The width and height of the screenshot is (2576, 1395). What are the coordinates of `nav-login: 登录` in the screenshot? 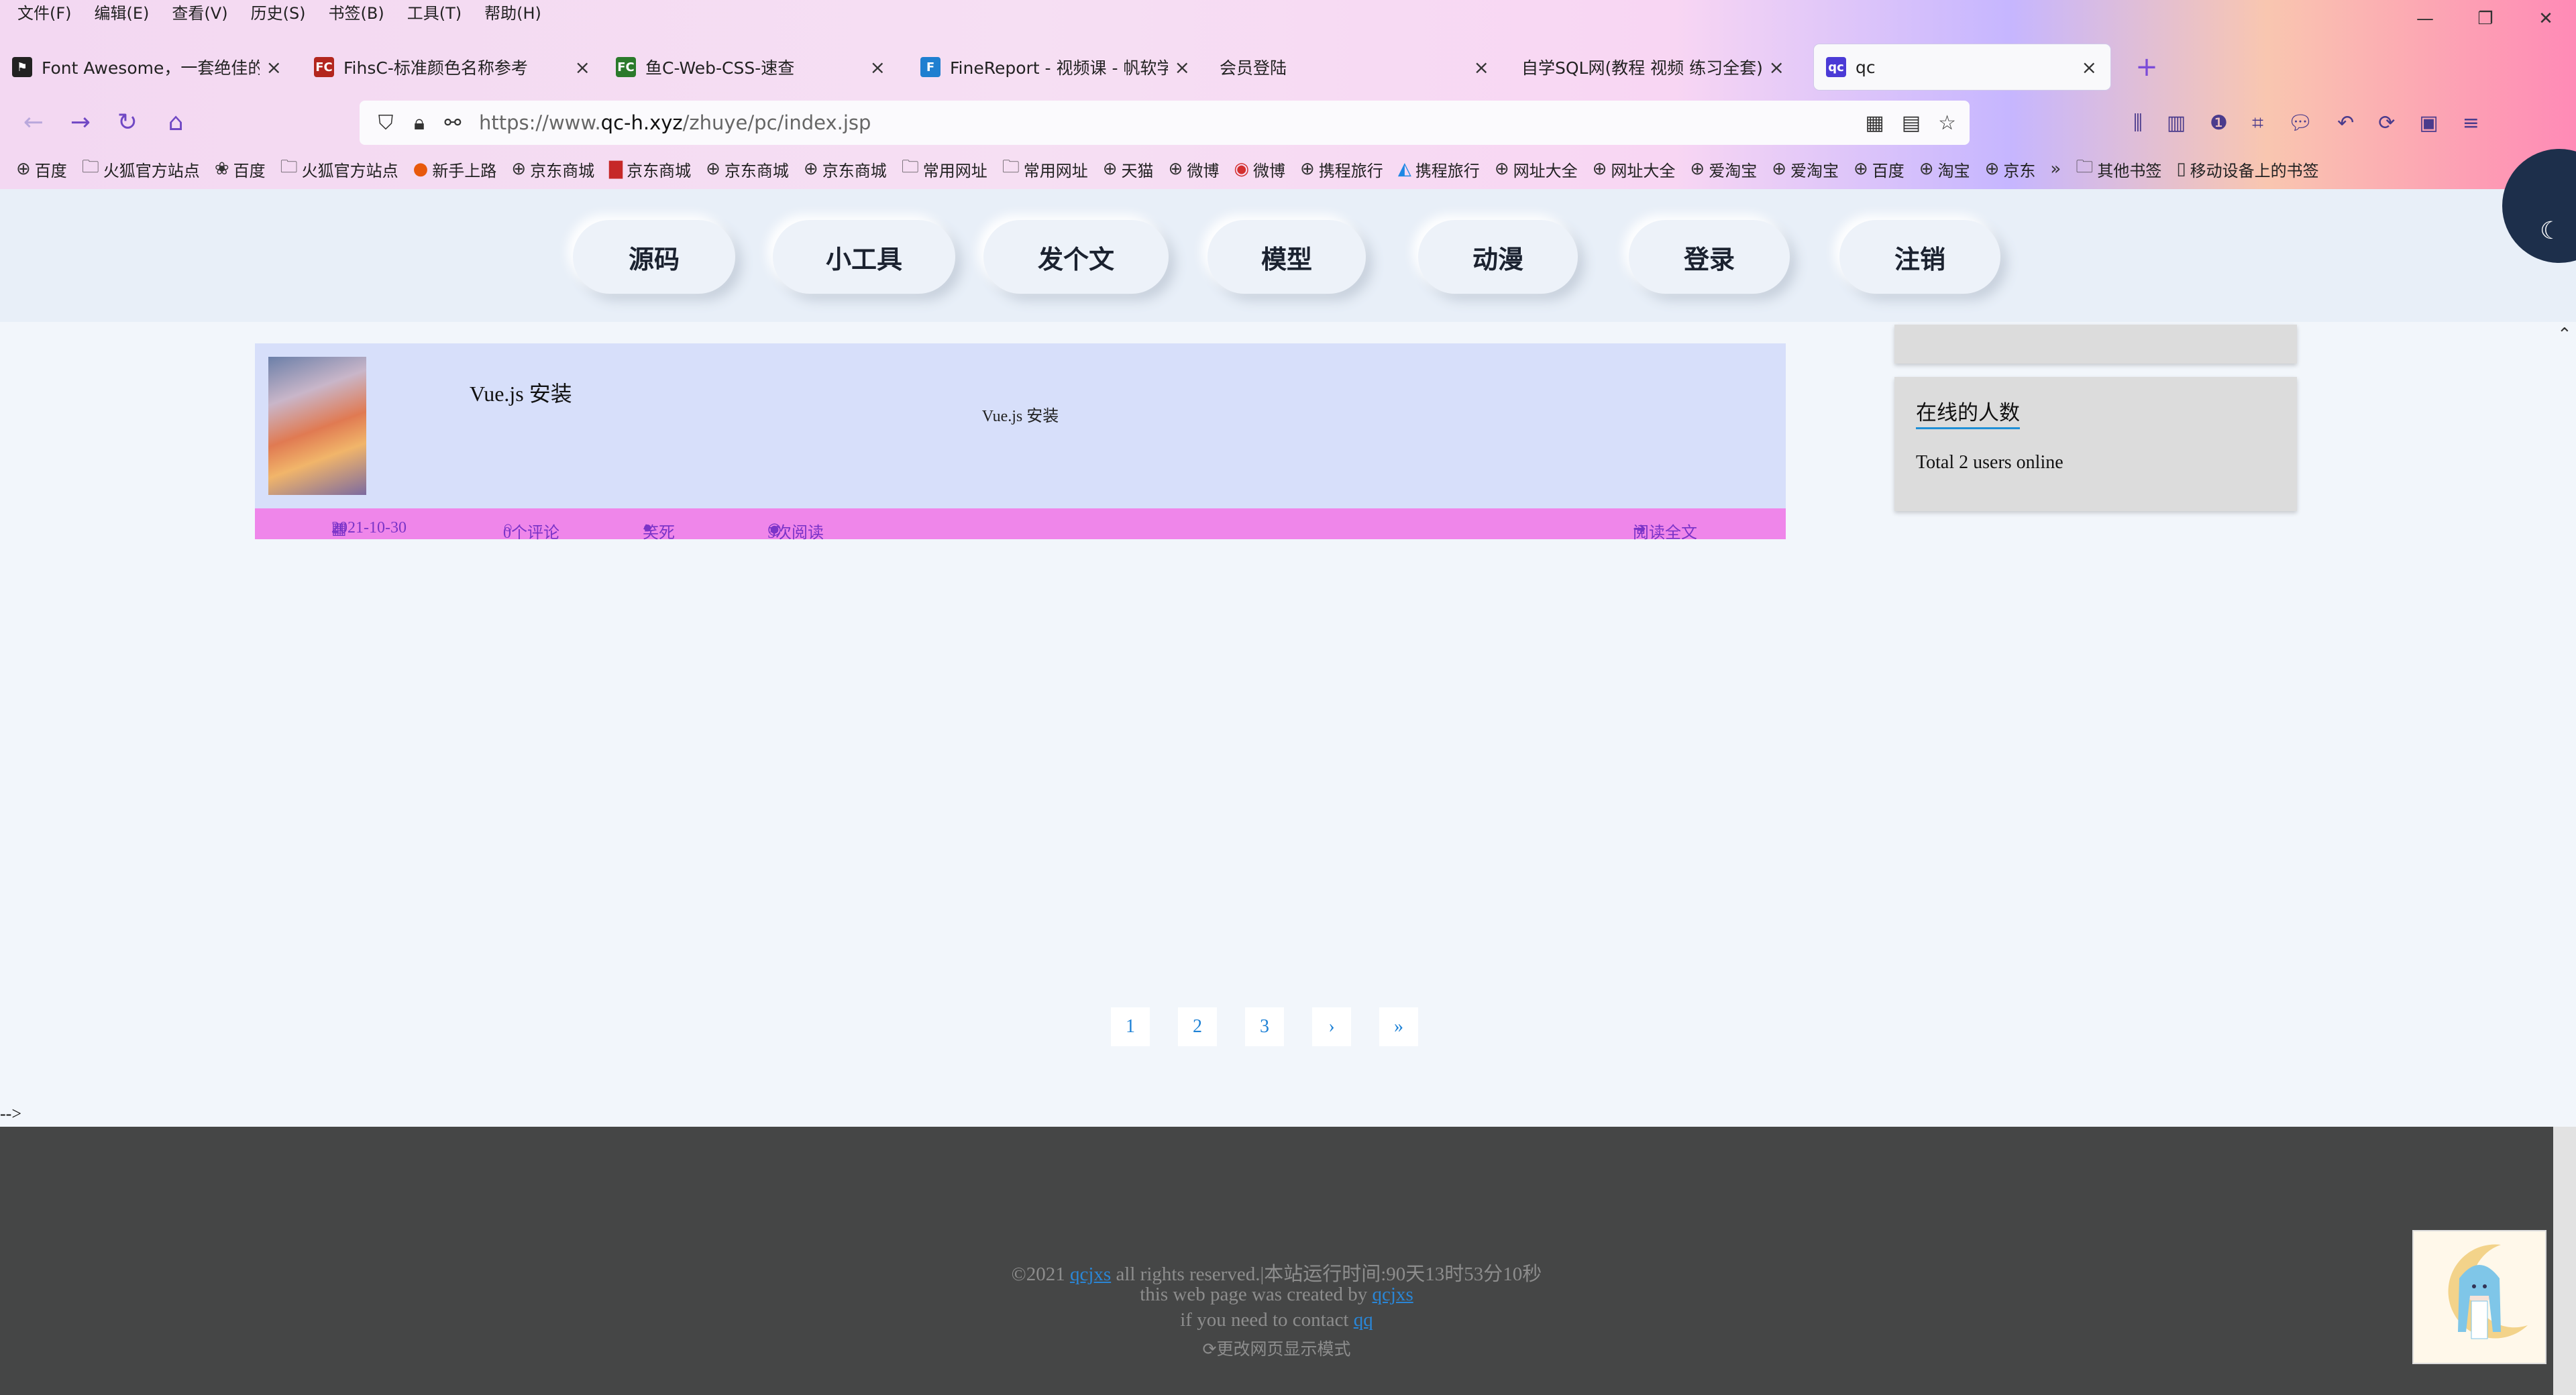 It's located at (1709, 257).